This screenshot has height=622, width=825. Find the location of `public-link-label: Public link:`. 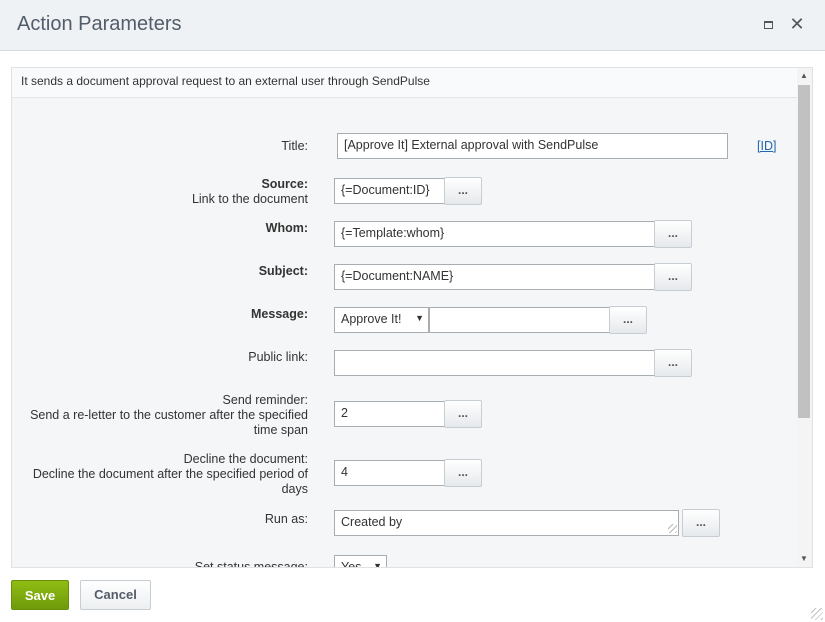

public-link-label: Public link: is located at coordinates (278, 357).